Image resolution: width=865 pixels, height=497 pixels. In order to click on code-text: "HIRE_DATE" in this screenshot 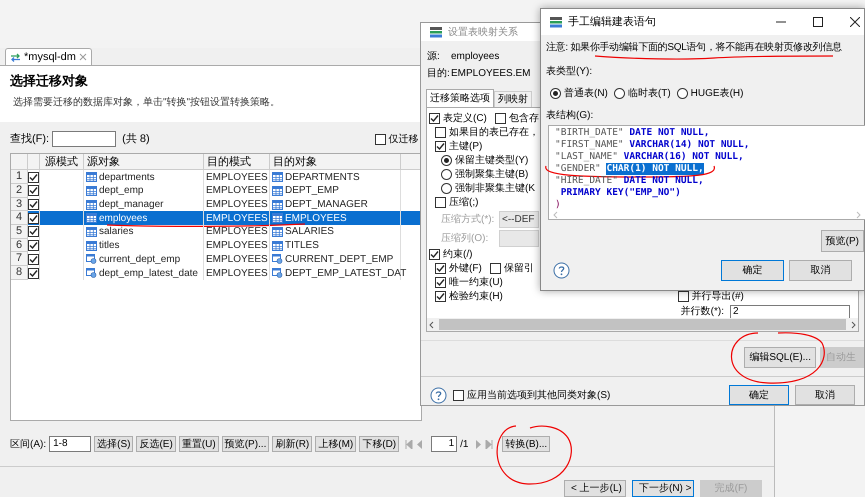, I will do `click(587, 181)`.